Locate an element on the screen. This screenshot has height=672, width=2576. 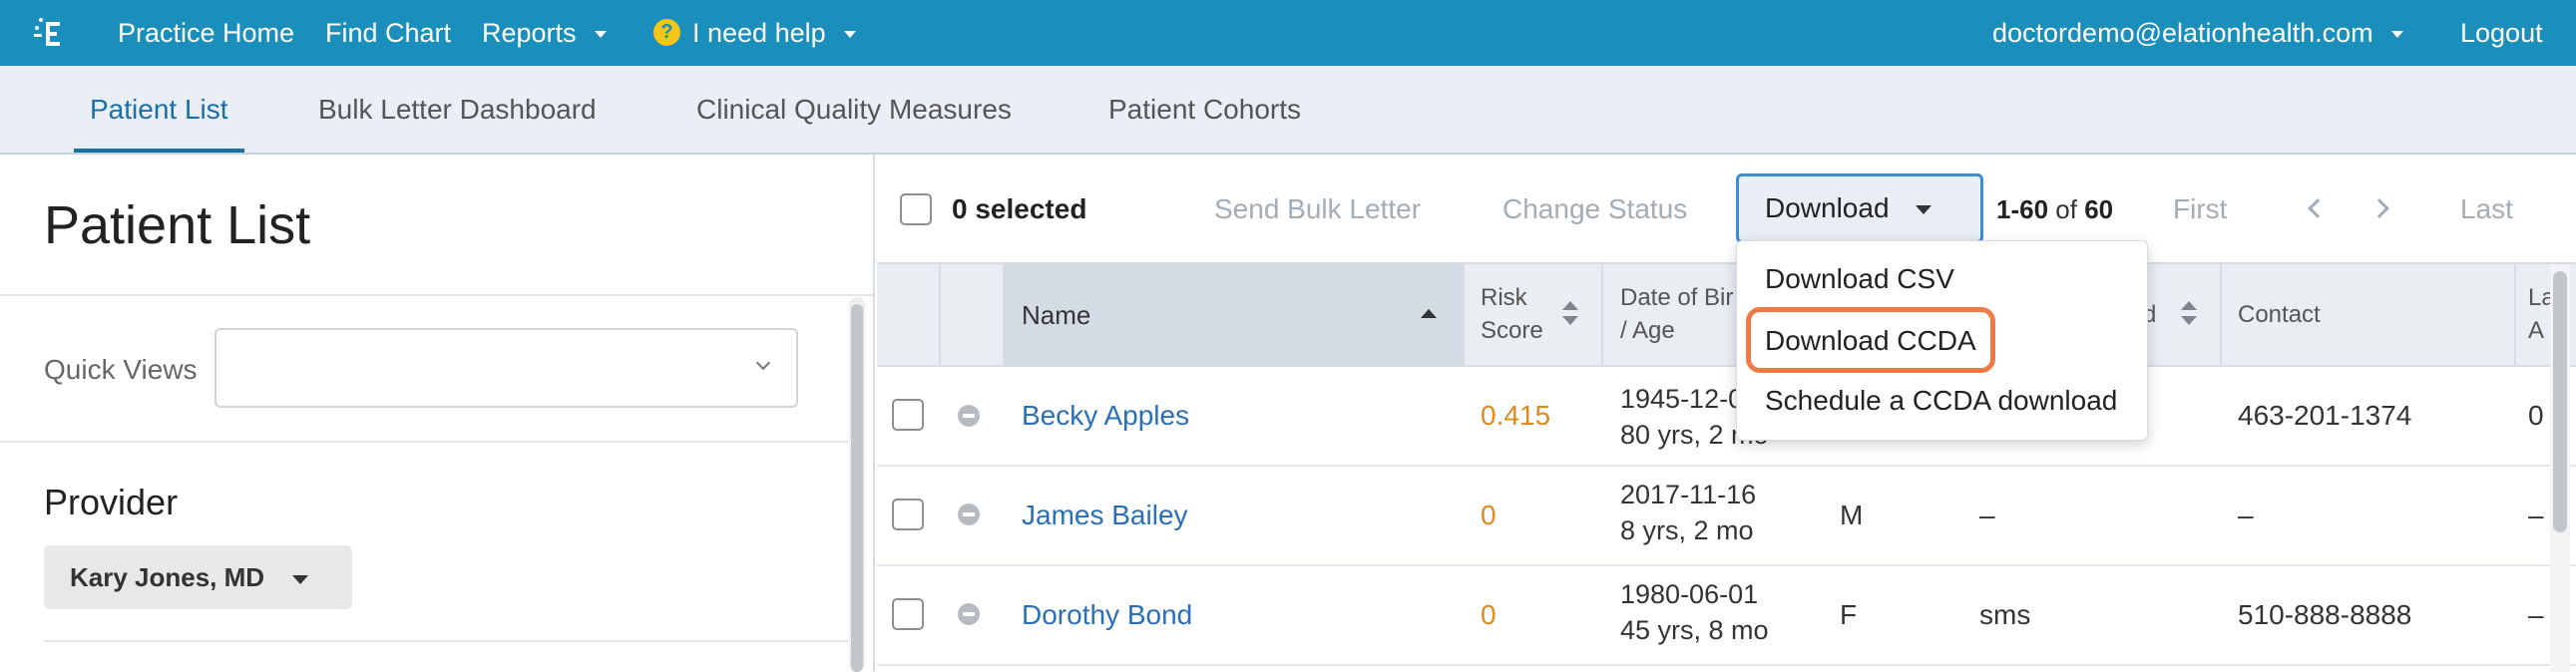
provider-value: Kary Jones, MD is located at coordinates (167, 577).